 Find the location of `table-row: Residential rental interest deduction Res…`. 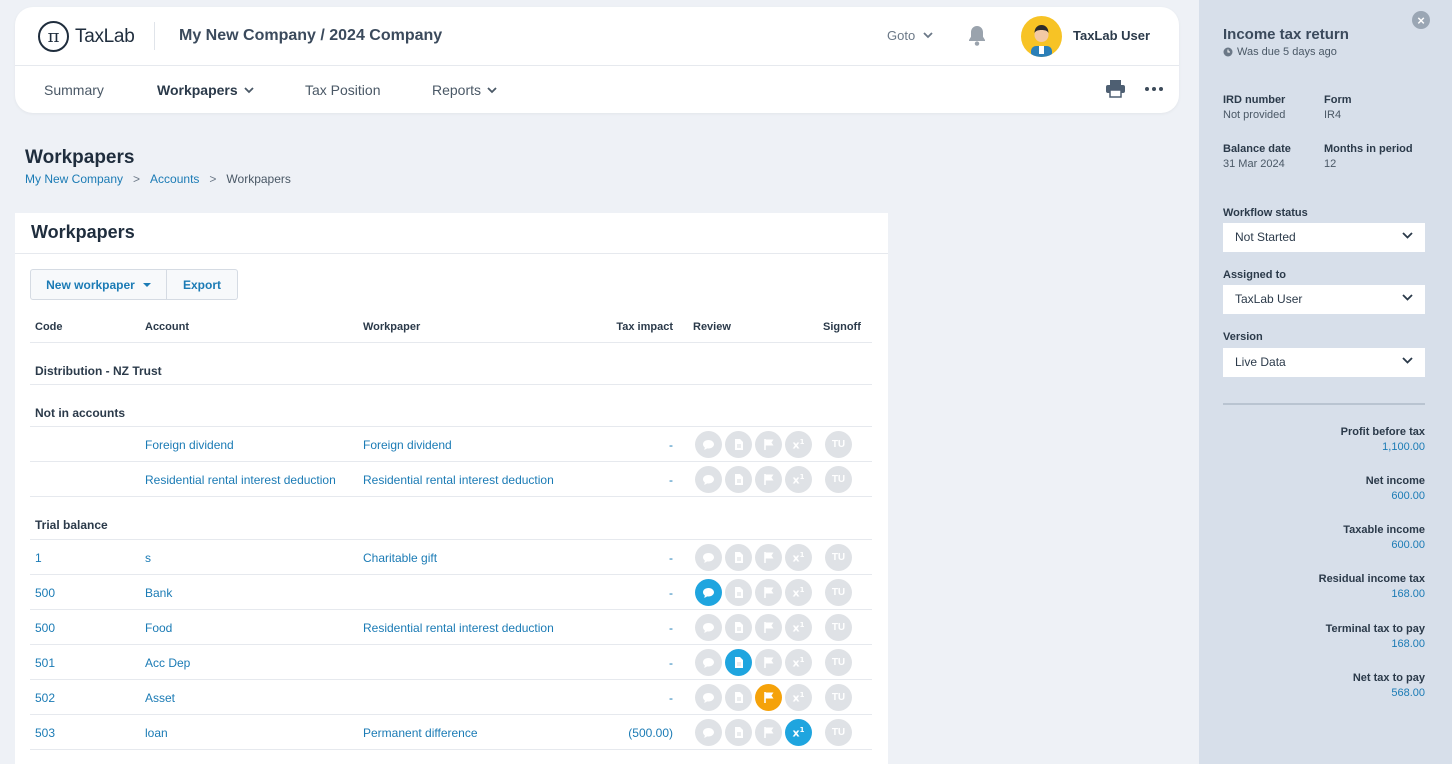

table-row: Residential rental interest deduction Res… is located at coordinates (451, 479).